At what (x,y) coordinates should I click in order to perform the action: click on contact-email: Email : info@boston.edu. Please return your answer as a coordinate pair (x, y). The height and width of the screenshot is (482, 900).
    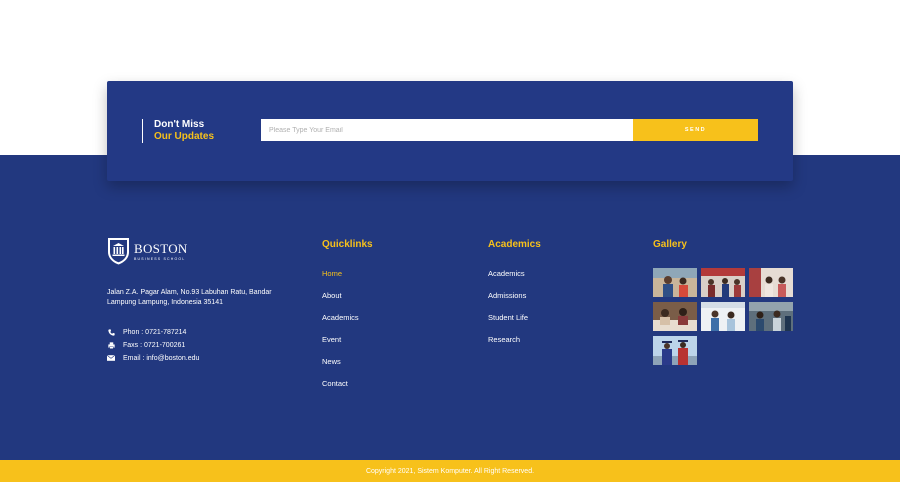
    Looking at the image, I should click on (153, 358).